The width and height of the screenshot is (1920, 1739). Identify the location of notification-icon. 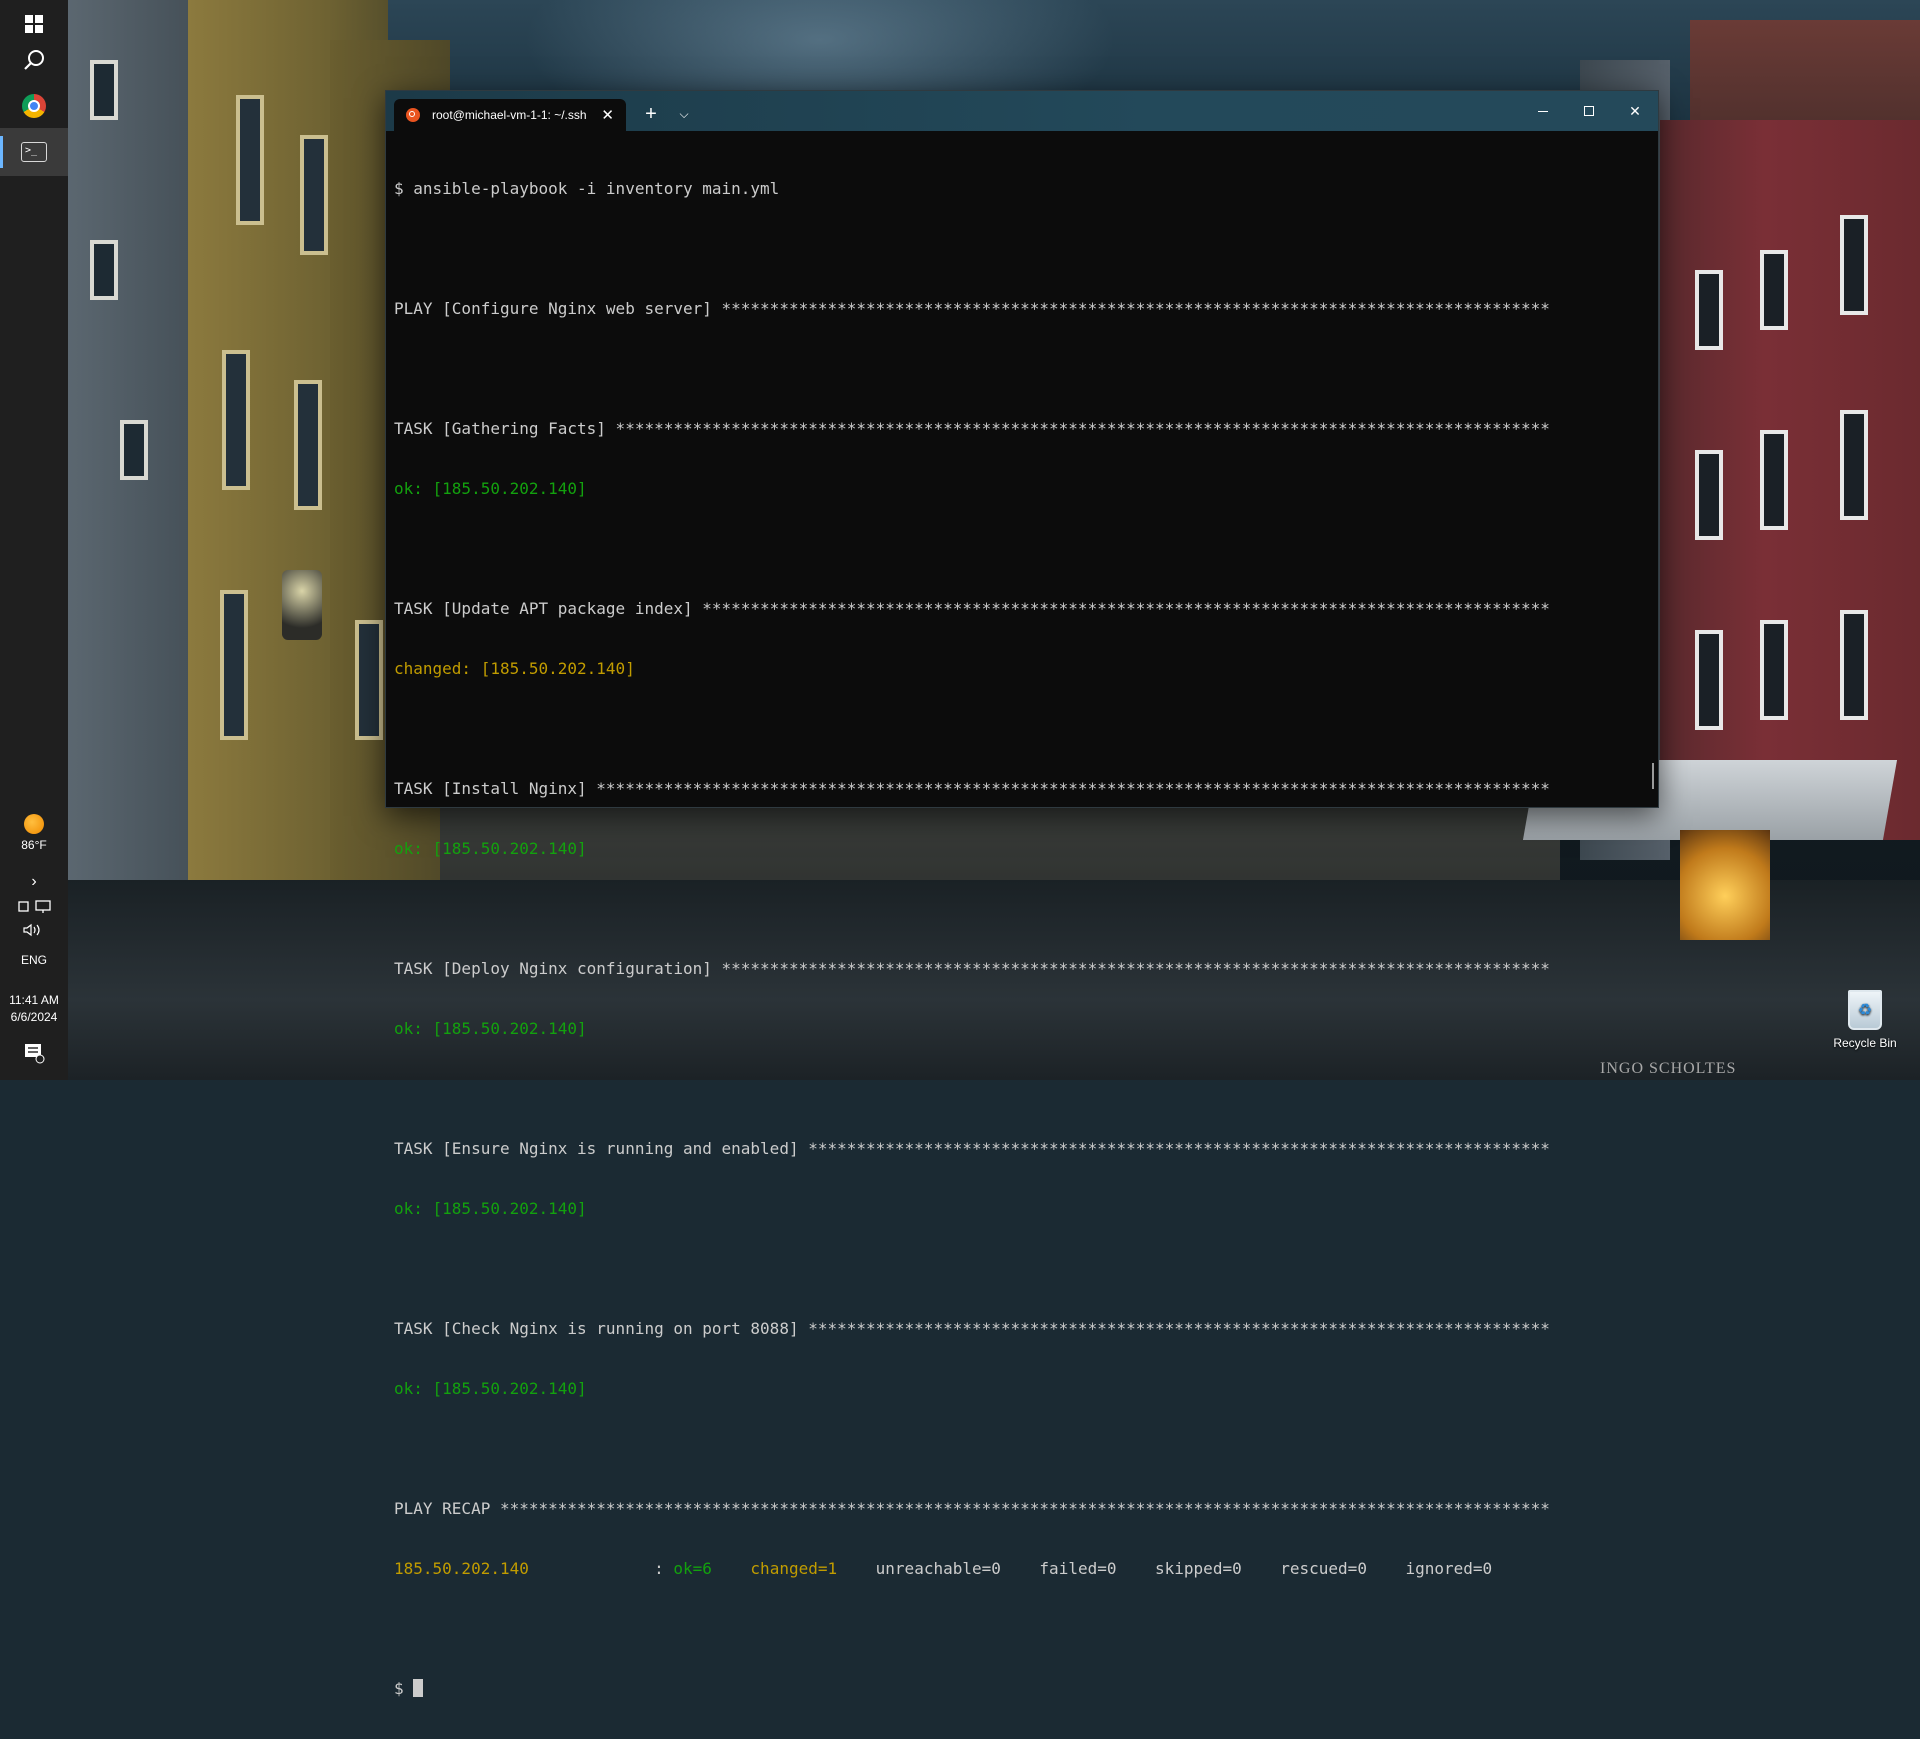
(35, 1054).